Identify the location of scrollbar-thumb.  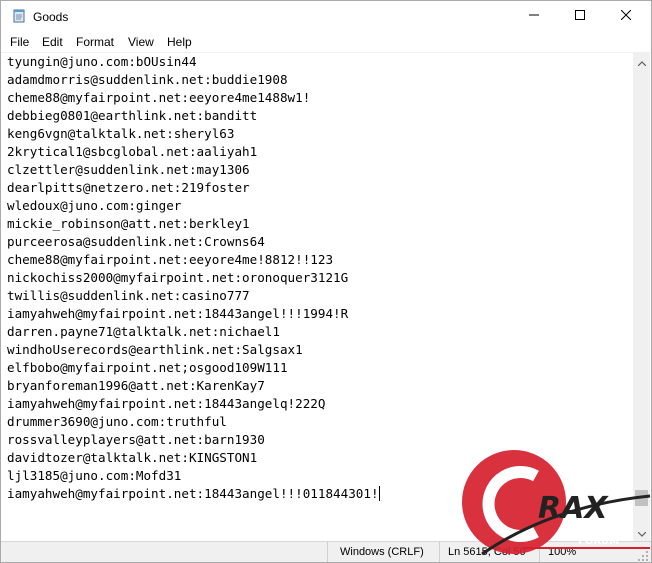
(641, 498).